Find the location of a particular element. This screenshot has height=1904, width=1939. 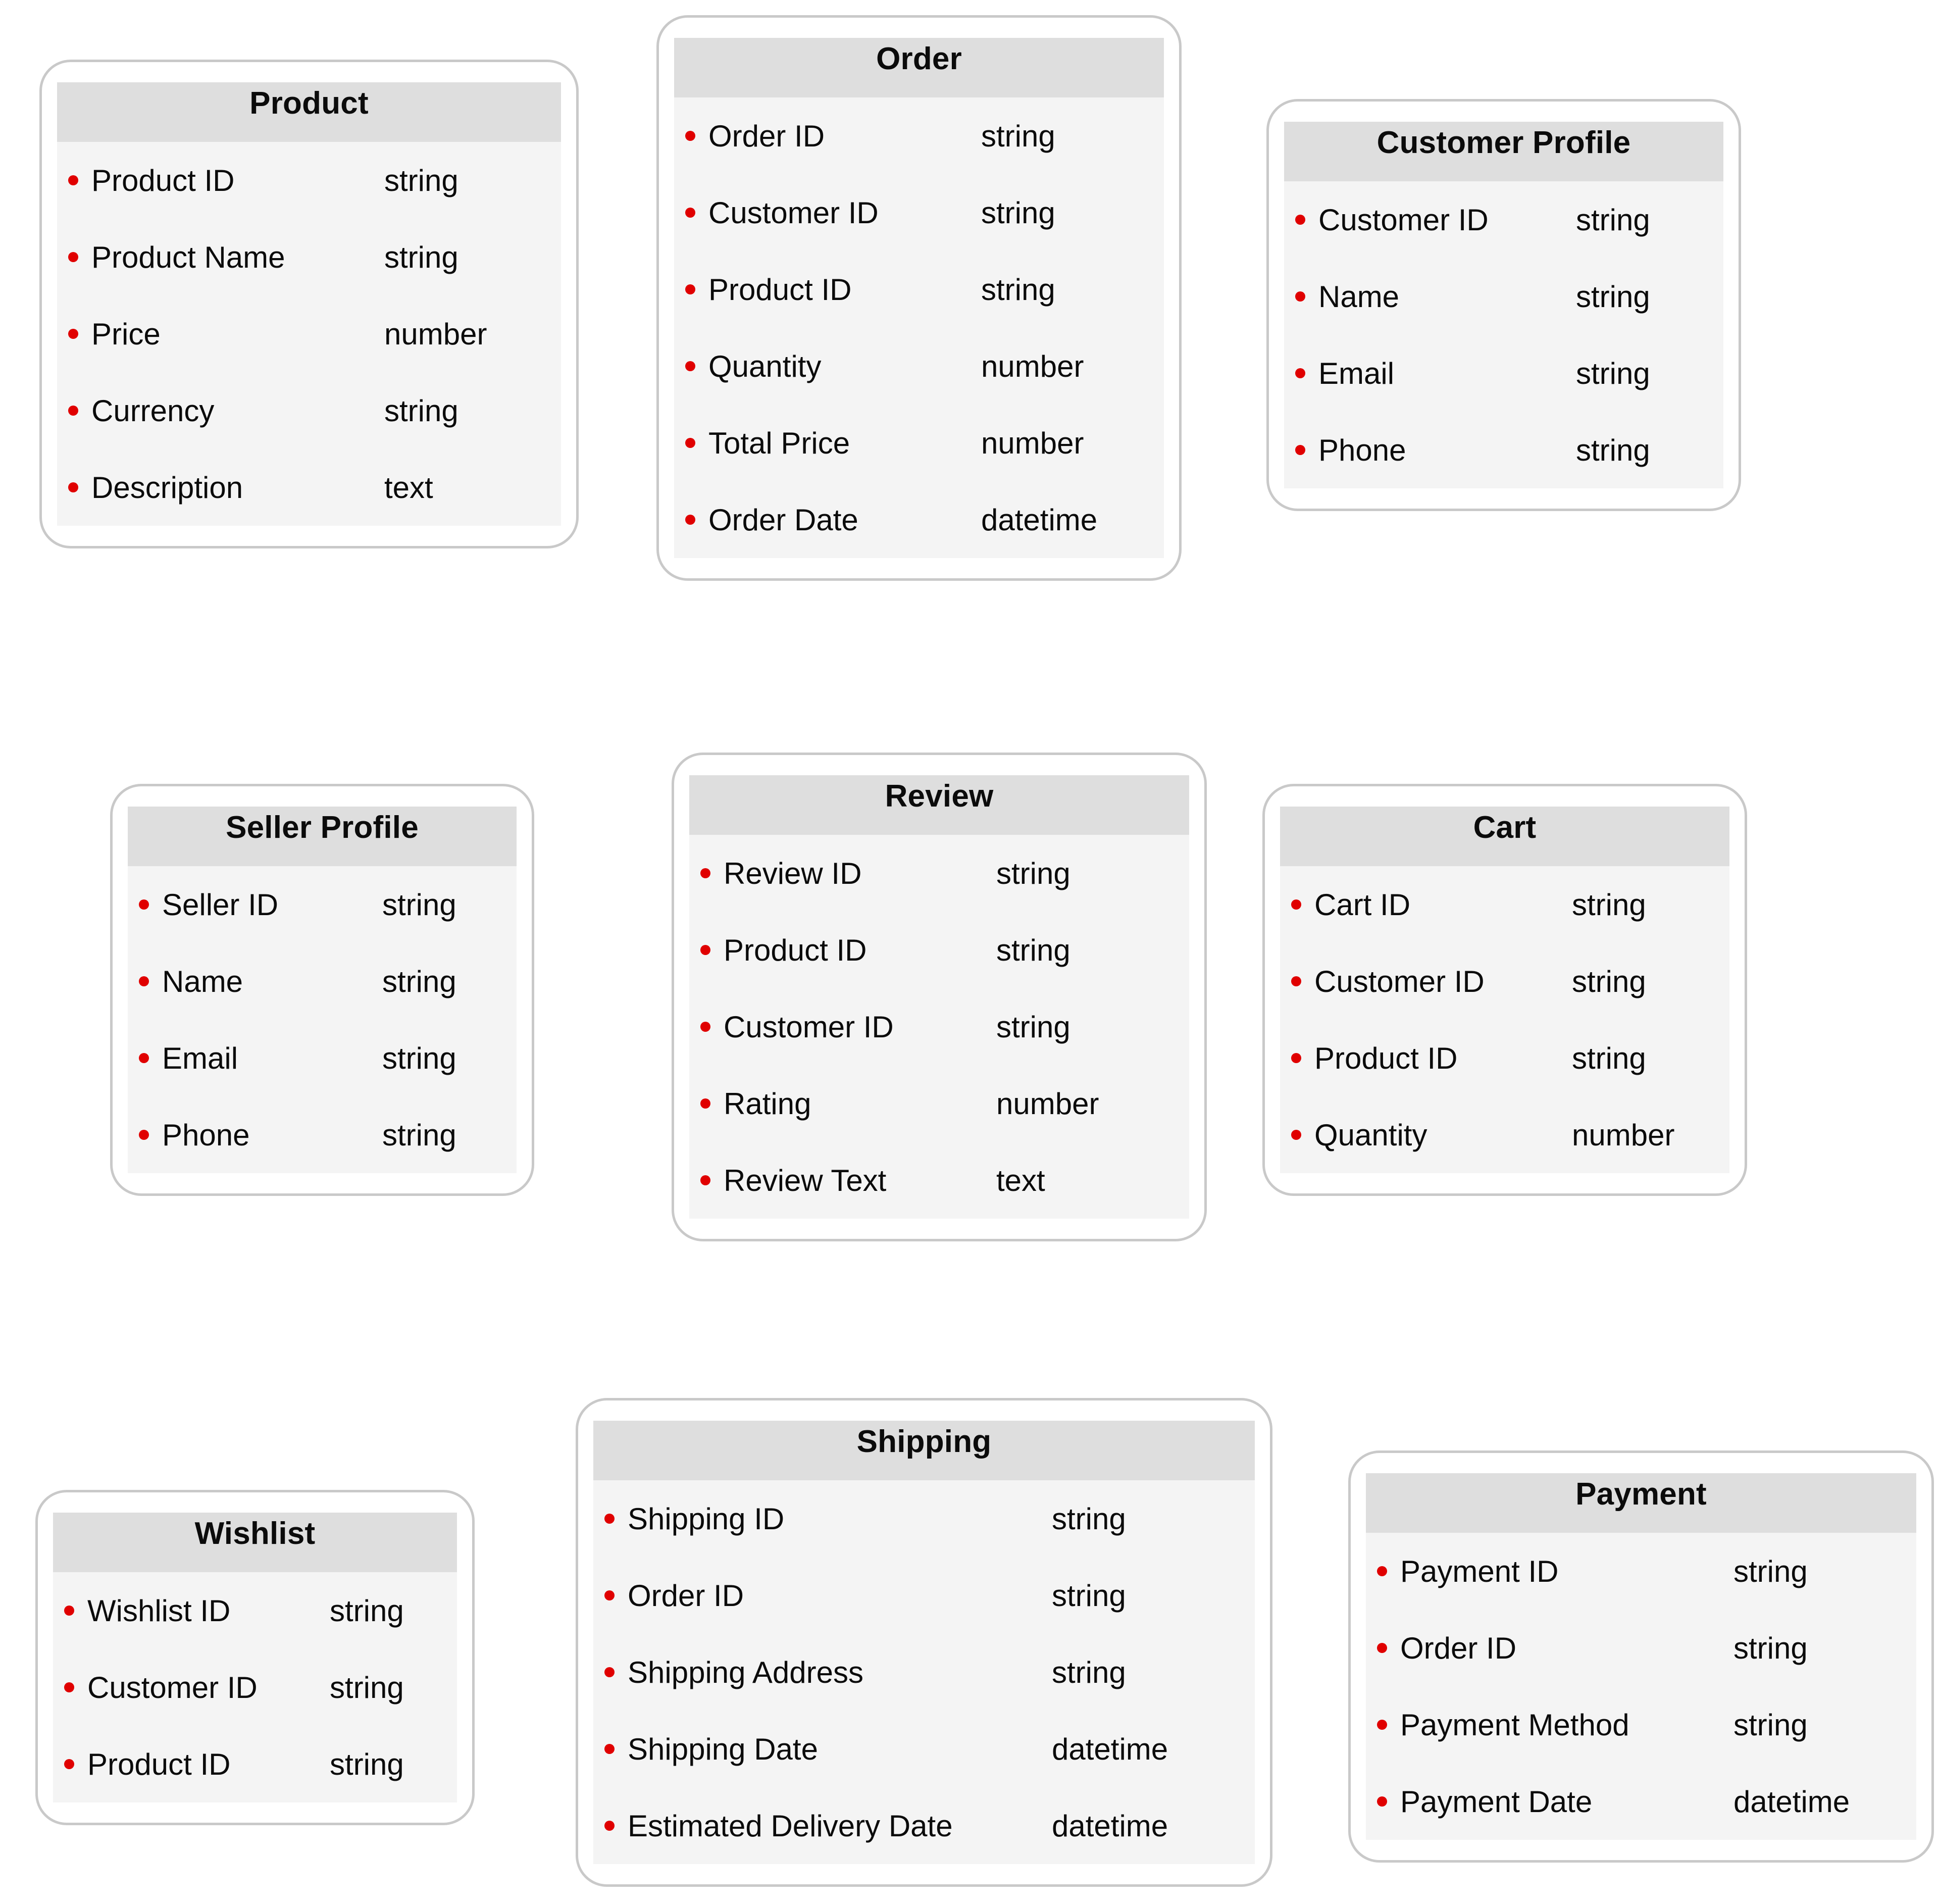

attribute-row: Description text is located at coordinates (309, 488).